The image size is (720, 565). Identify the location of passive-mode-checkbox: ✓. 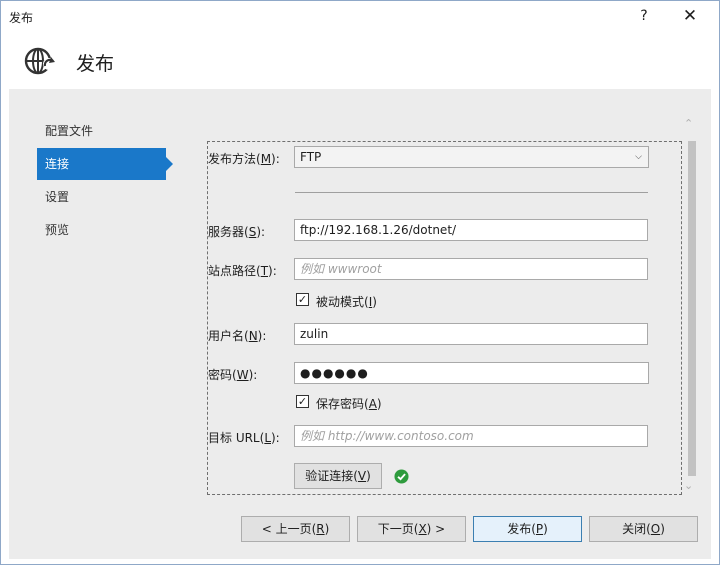
(302, 299).